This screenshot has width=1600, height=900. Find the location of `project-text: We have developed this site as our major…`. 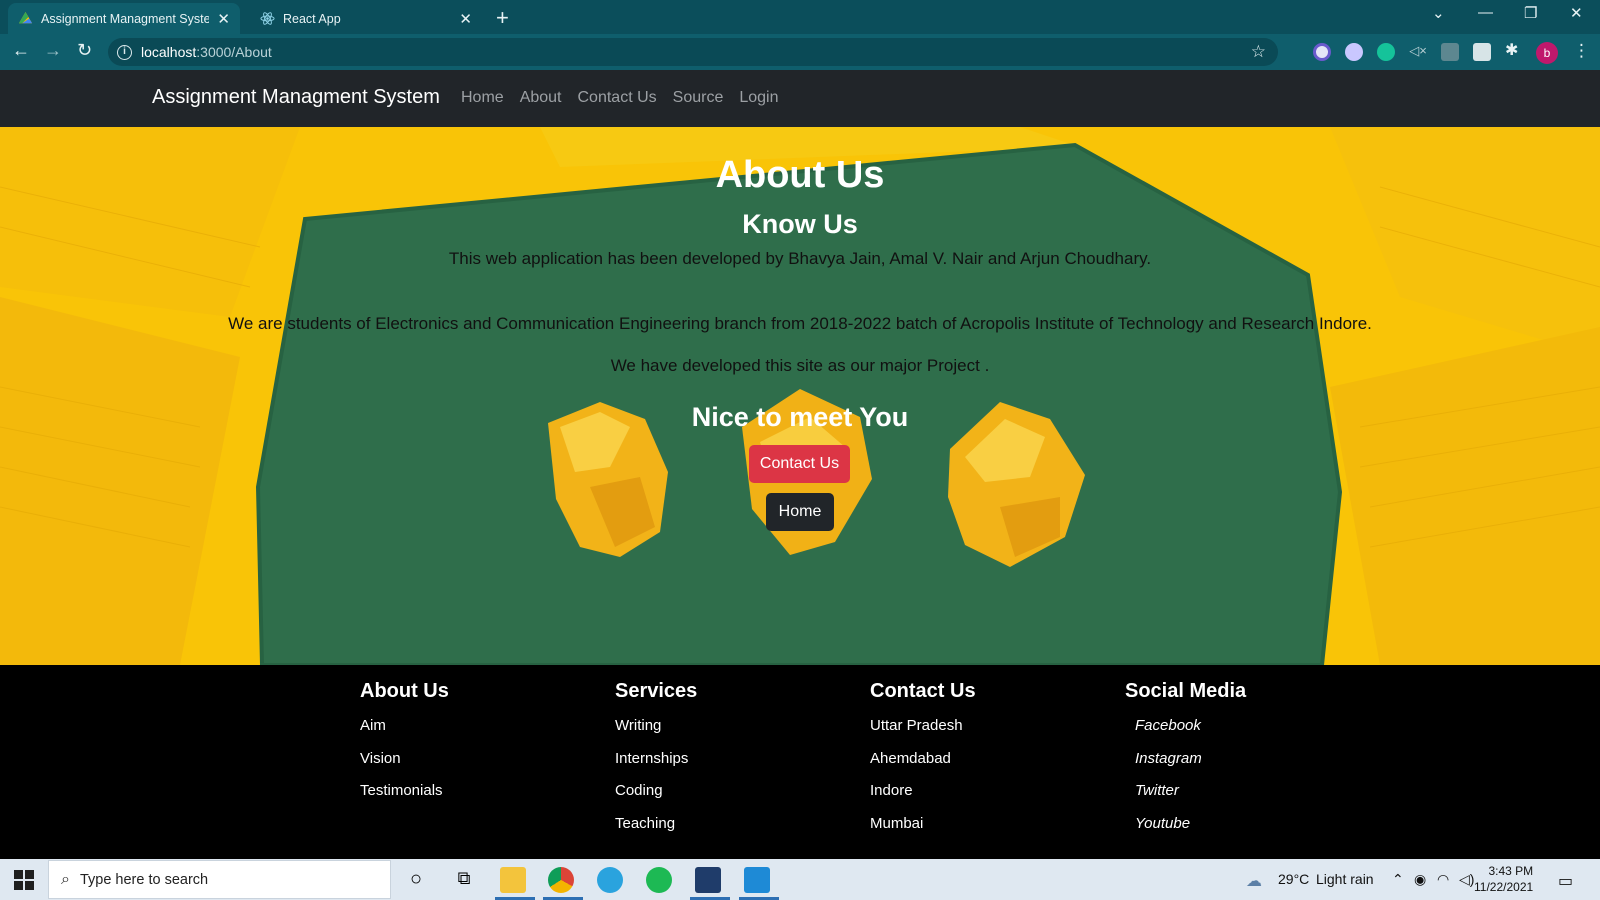

project-text: We have developed this site as our major… is located at coordinates (800, 365).